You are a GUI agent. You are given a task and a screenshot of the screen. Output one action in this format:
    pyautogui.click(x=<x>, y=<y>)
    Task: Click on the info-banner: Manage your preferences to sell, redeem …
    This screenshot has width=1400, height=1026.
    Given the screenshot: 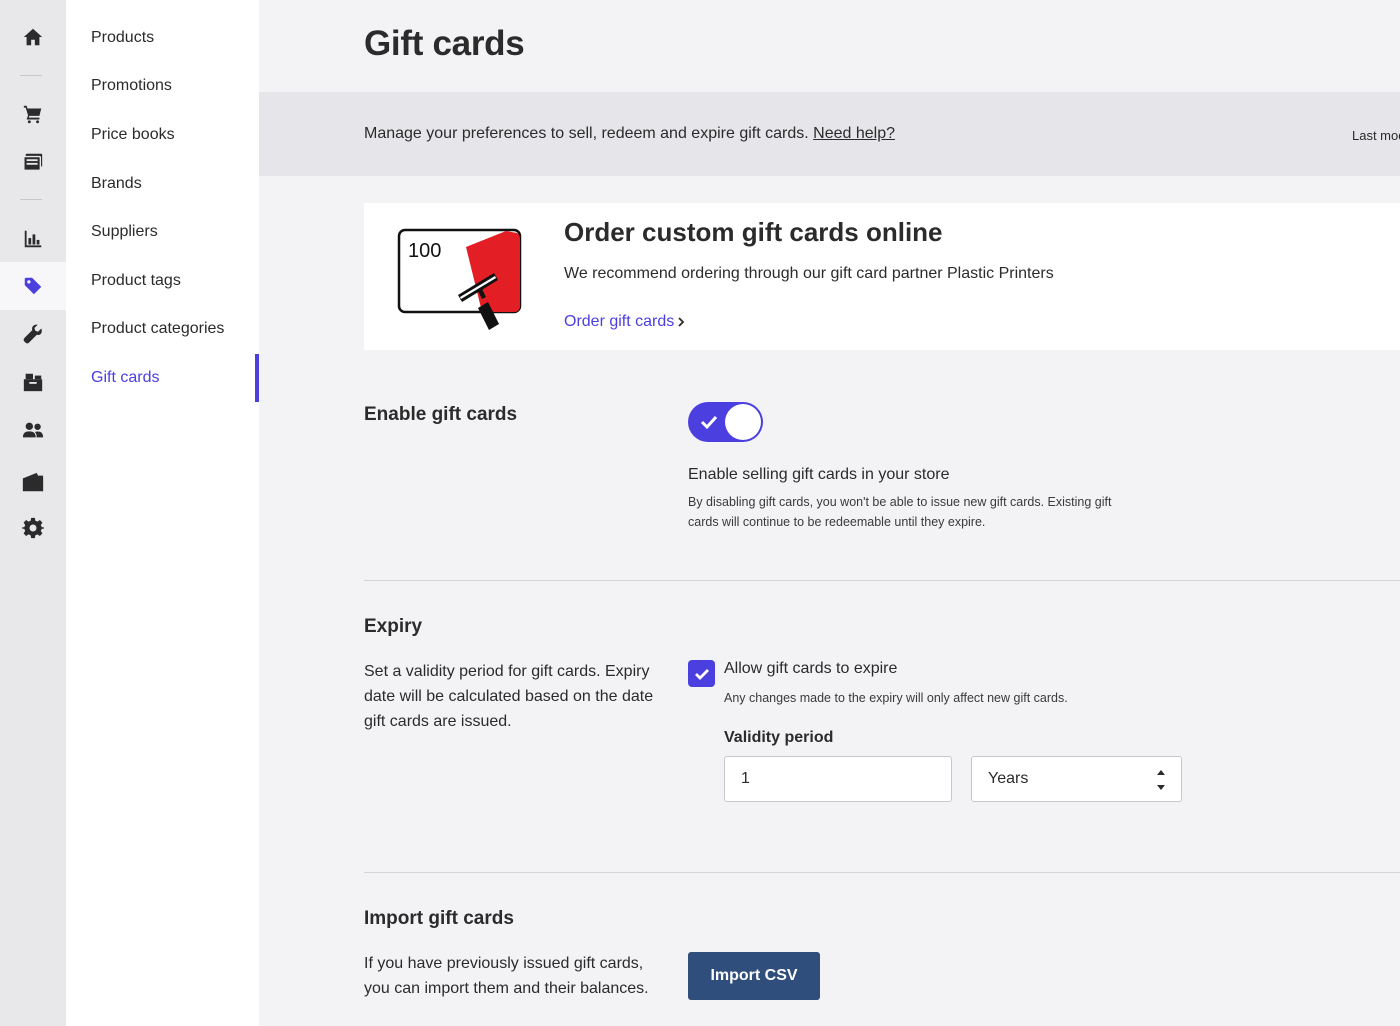 What is the action you would take?
    pyautogui.click(x=829, y=134)
    